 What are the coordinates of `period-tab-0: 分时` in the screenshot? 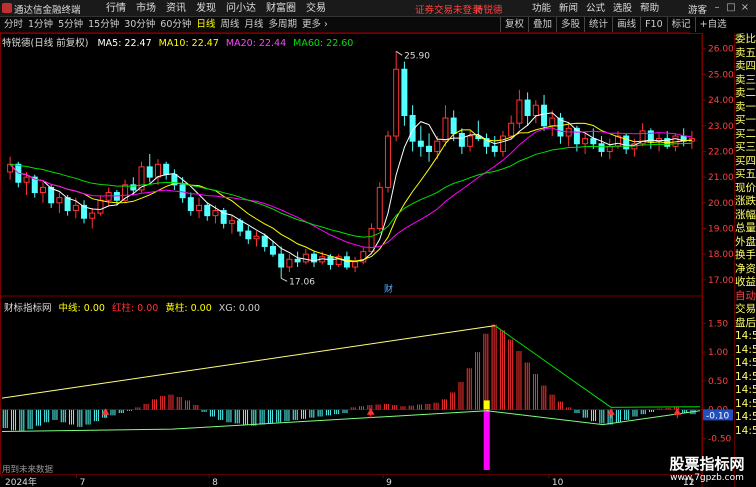 It's located at (13, 25).